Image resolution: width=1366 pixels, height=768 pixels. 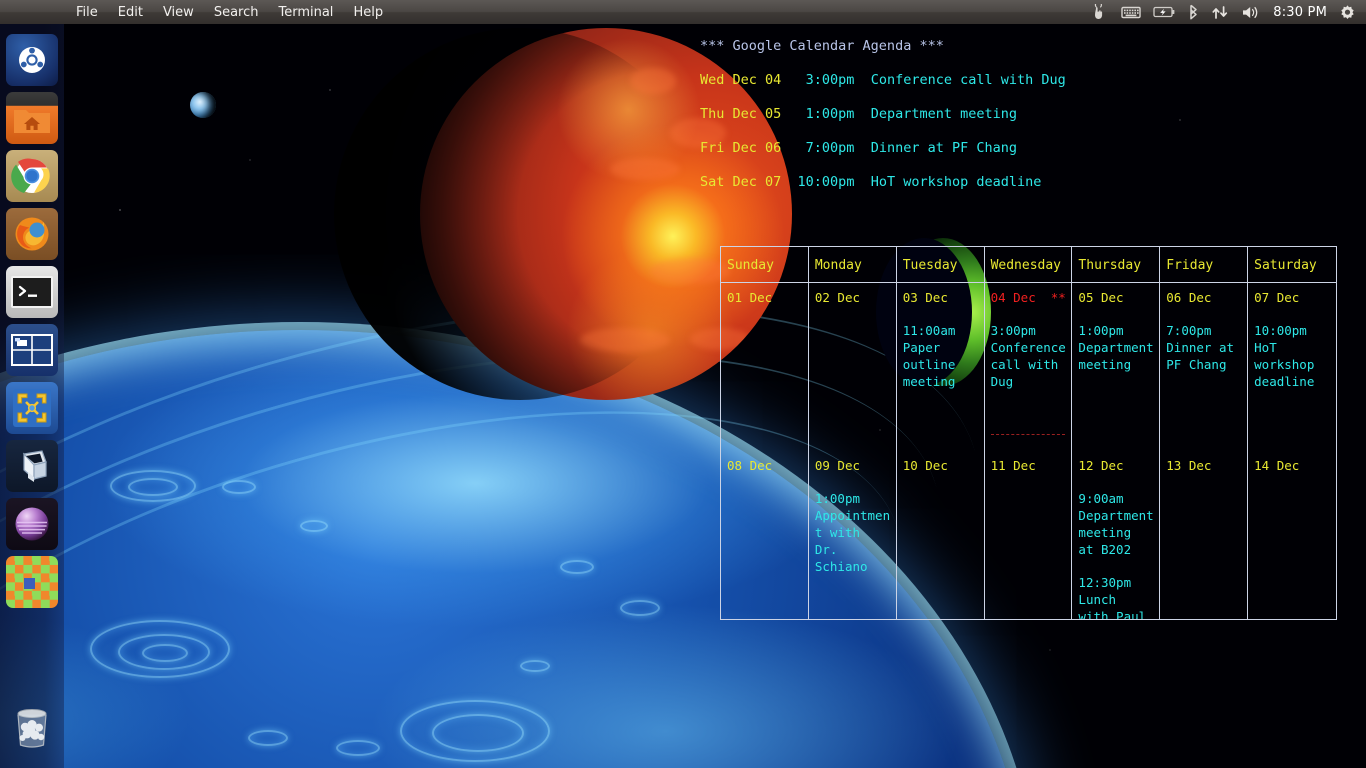 I want to click on calendar-header-monday: Monday, so click(x=852, y=265).